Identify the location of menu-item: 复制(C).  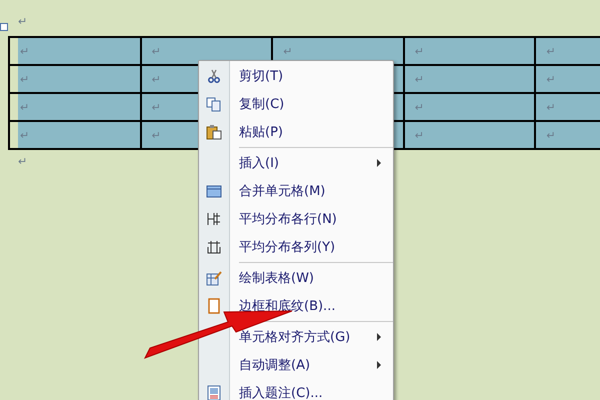
(261, 104).